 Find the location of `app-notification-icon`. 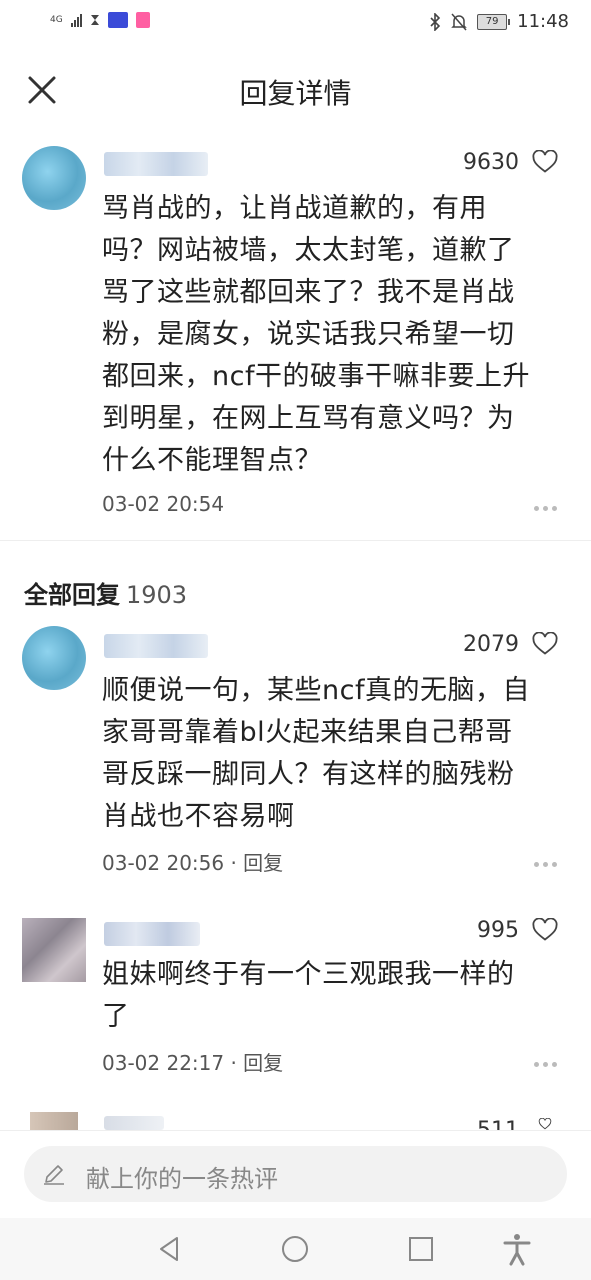

app-notification-icon is located at coordinates (117, 20).